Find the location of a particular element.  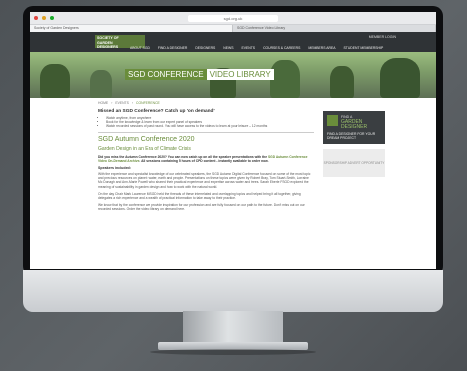

breadcrumb-home: HOME is located at coordinates (103, 103).